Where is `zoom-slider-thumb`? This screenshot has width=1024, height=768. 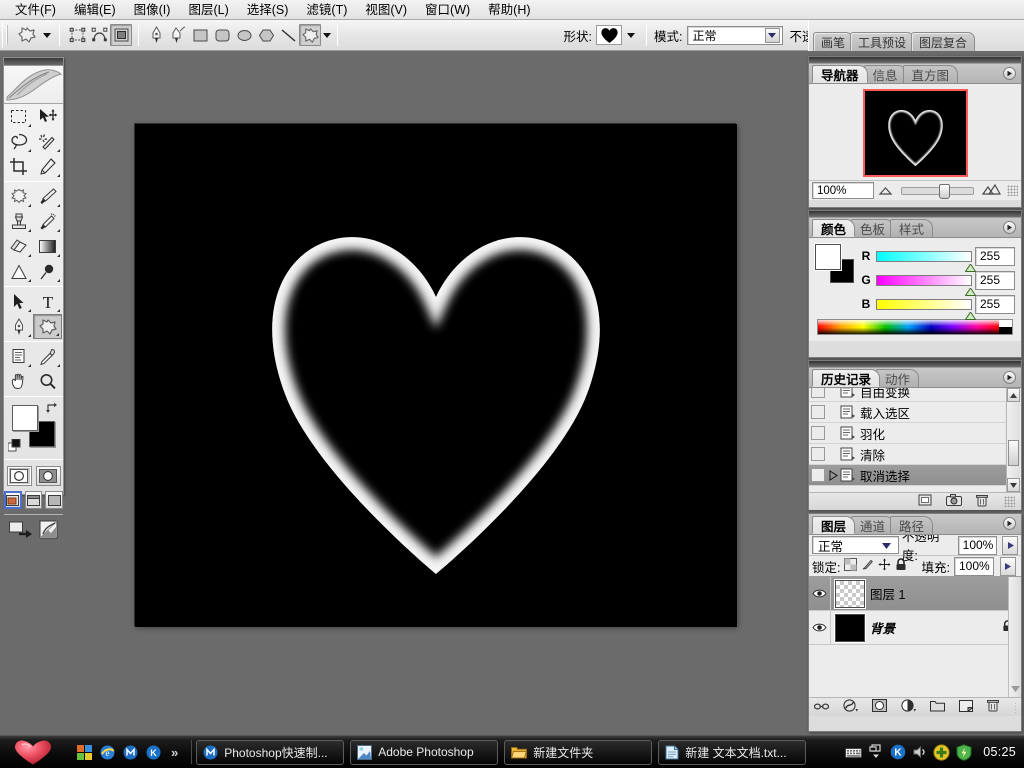
zoom-slider-thumb is located at coordinates (944, 191).